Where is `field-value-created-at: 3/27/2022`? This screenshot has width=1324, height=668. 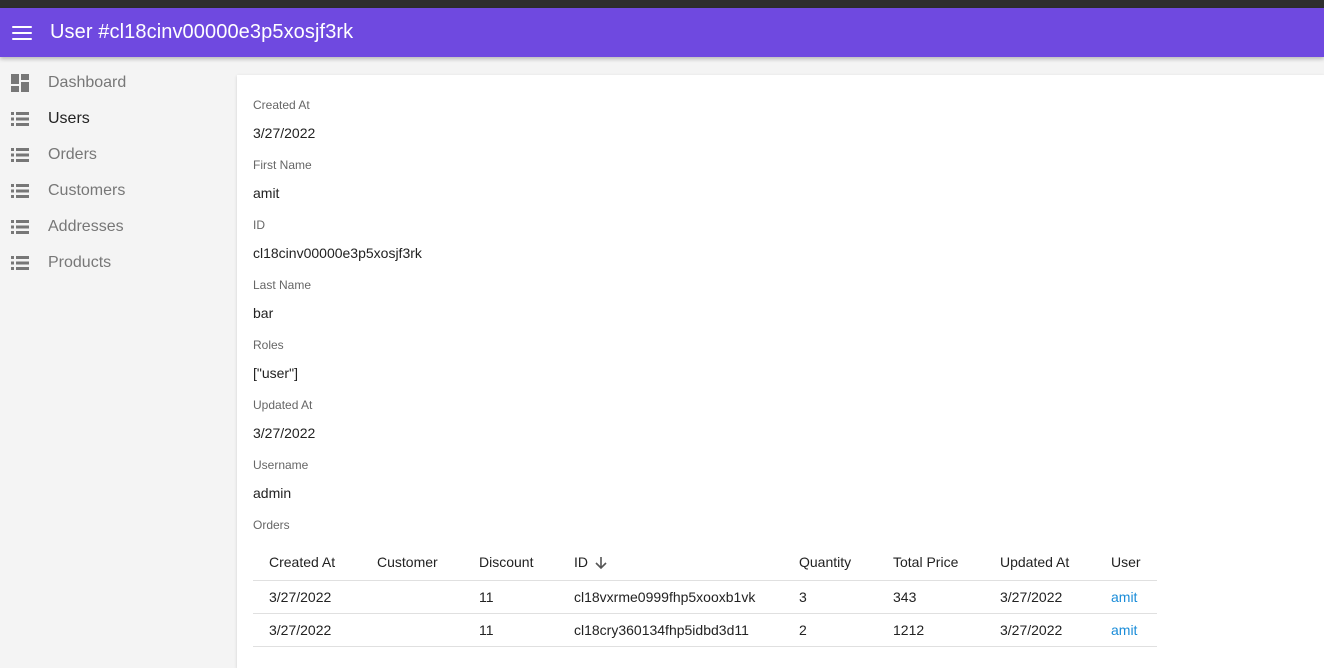
field-value-created-at: 3/27/2022 is located at coordinates (284, 133).